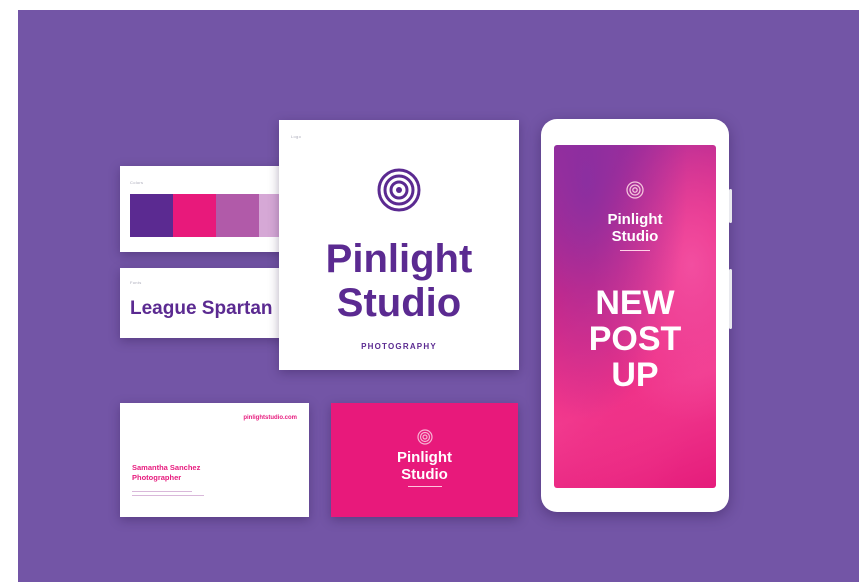 Image resolution: width=859 pixels, height=582 pixels. I want to click on business-card-back: Pinlight Studio, so click(424, 460).